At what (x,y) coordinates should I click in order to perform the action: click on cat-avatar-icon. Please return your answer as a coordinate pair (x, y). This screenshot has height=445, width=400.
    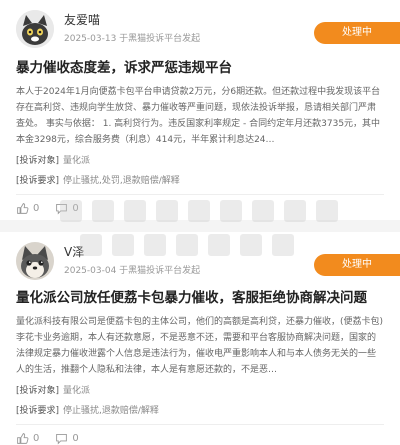
    Looking at the image, I should click on (35, 29).